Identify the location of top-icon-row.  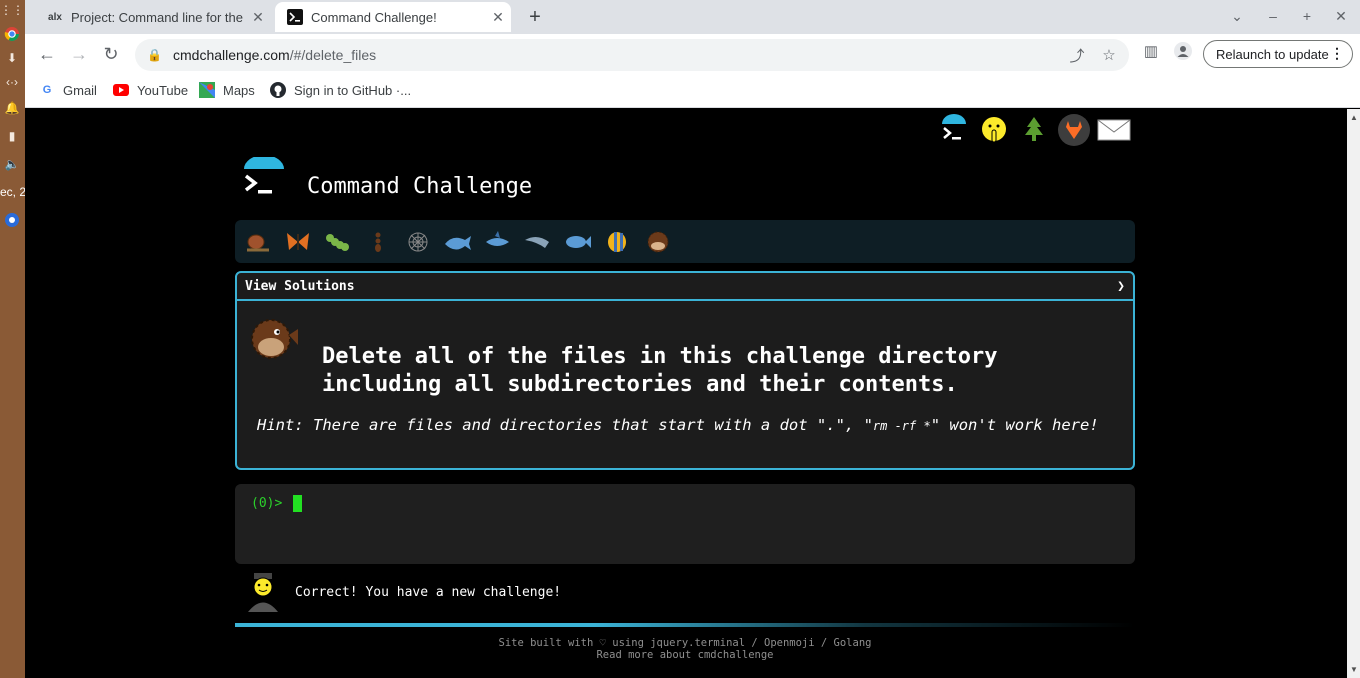
(1034, 130).